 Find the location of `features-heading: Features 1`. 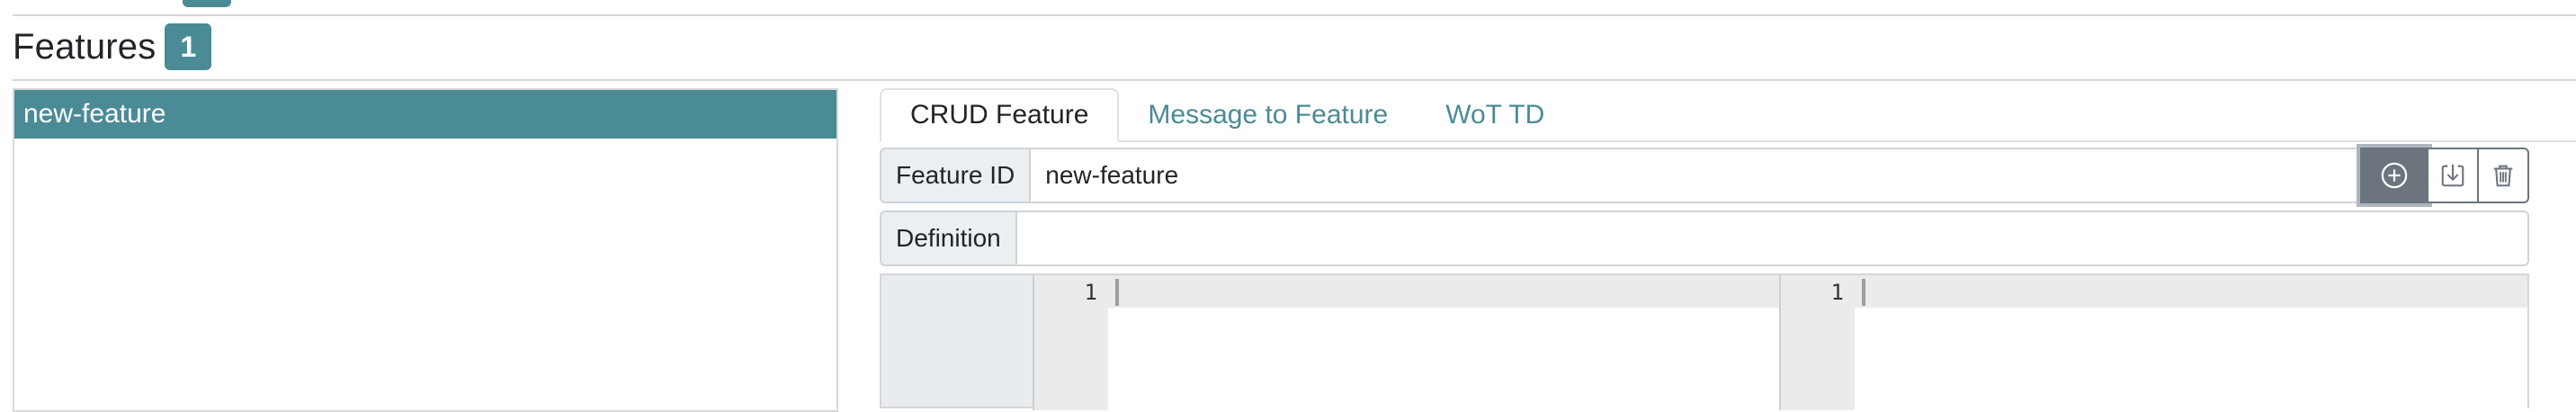

features-heading: Features 1 is located at coordinates (112, 47).